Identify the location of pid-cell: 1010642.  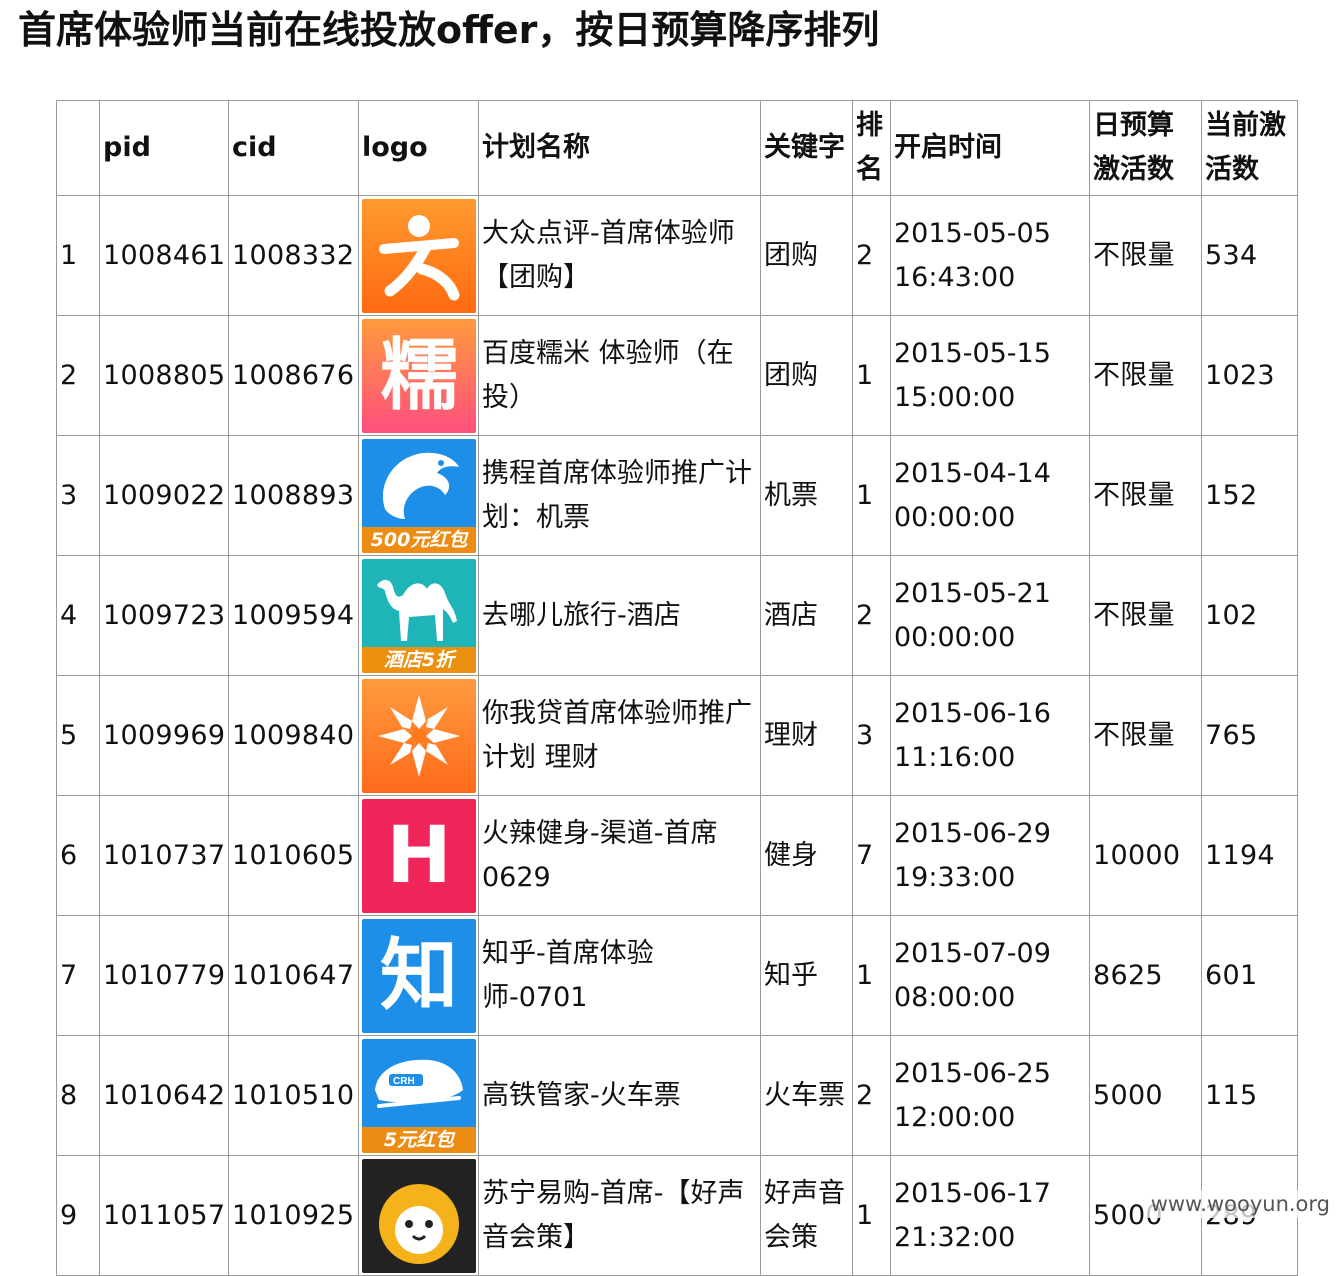
(164, 1096).